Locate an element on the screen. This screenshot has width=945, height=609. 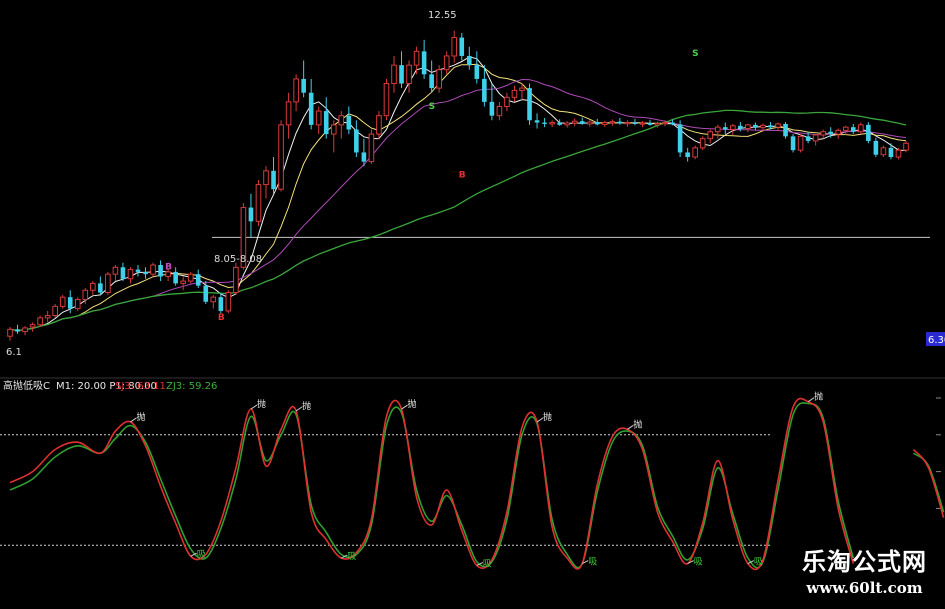
price-badge-value: 6.30 is located at coordinates (936, 340).